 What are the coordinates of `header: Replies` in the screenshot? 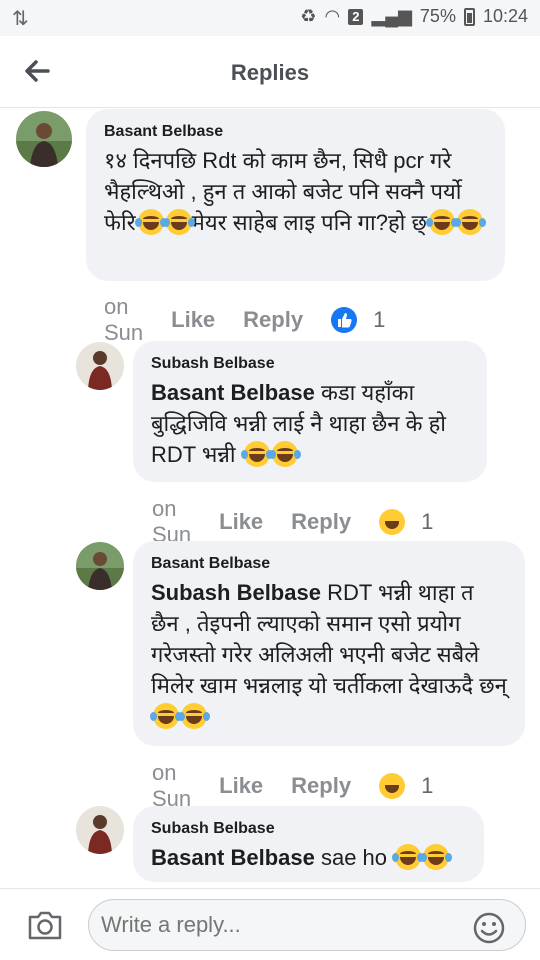 It's located at (270, 72).